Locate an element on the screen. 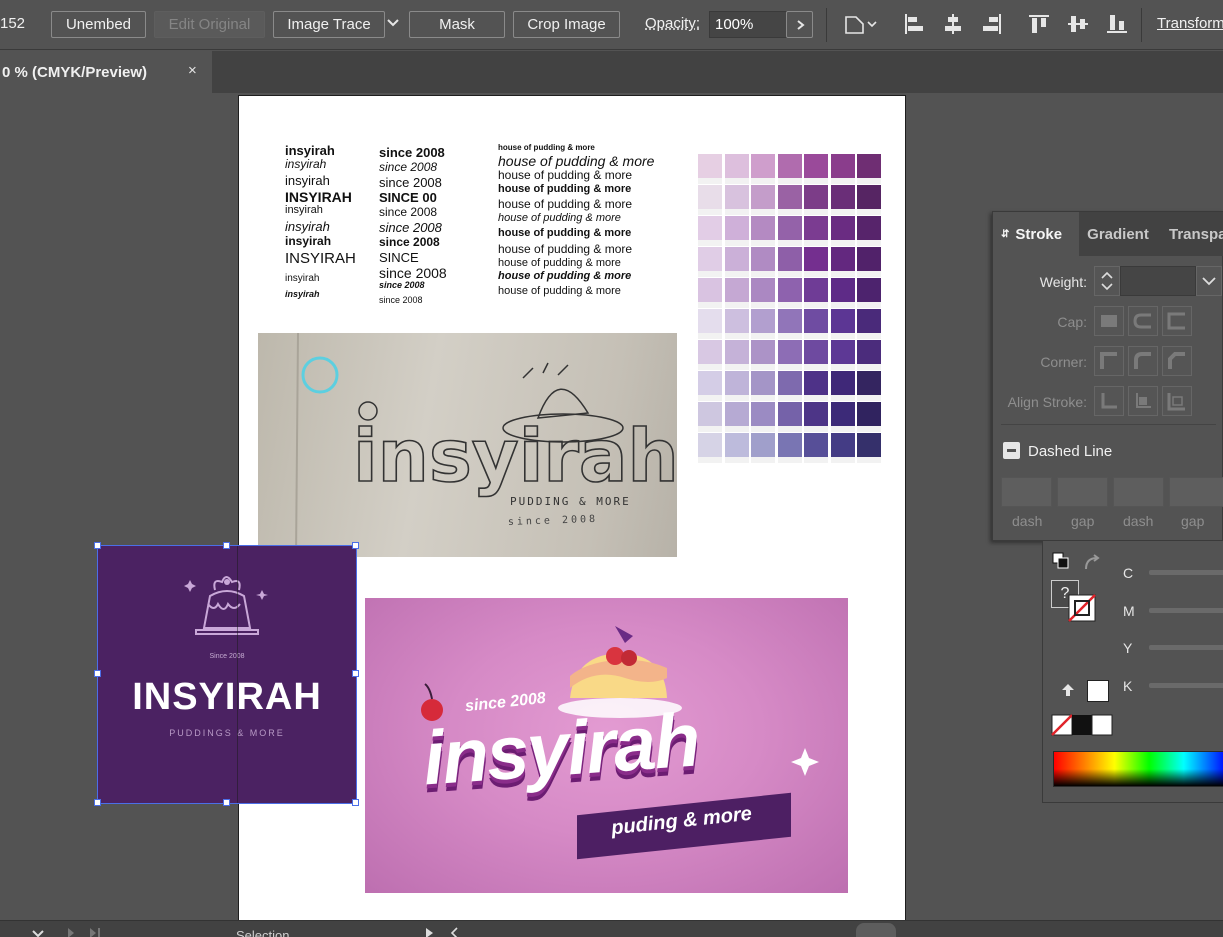  crop-image-button: Crop Image is located at coordinates (566, 24).